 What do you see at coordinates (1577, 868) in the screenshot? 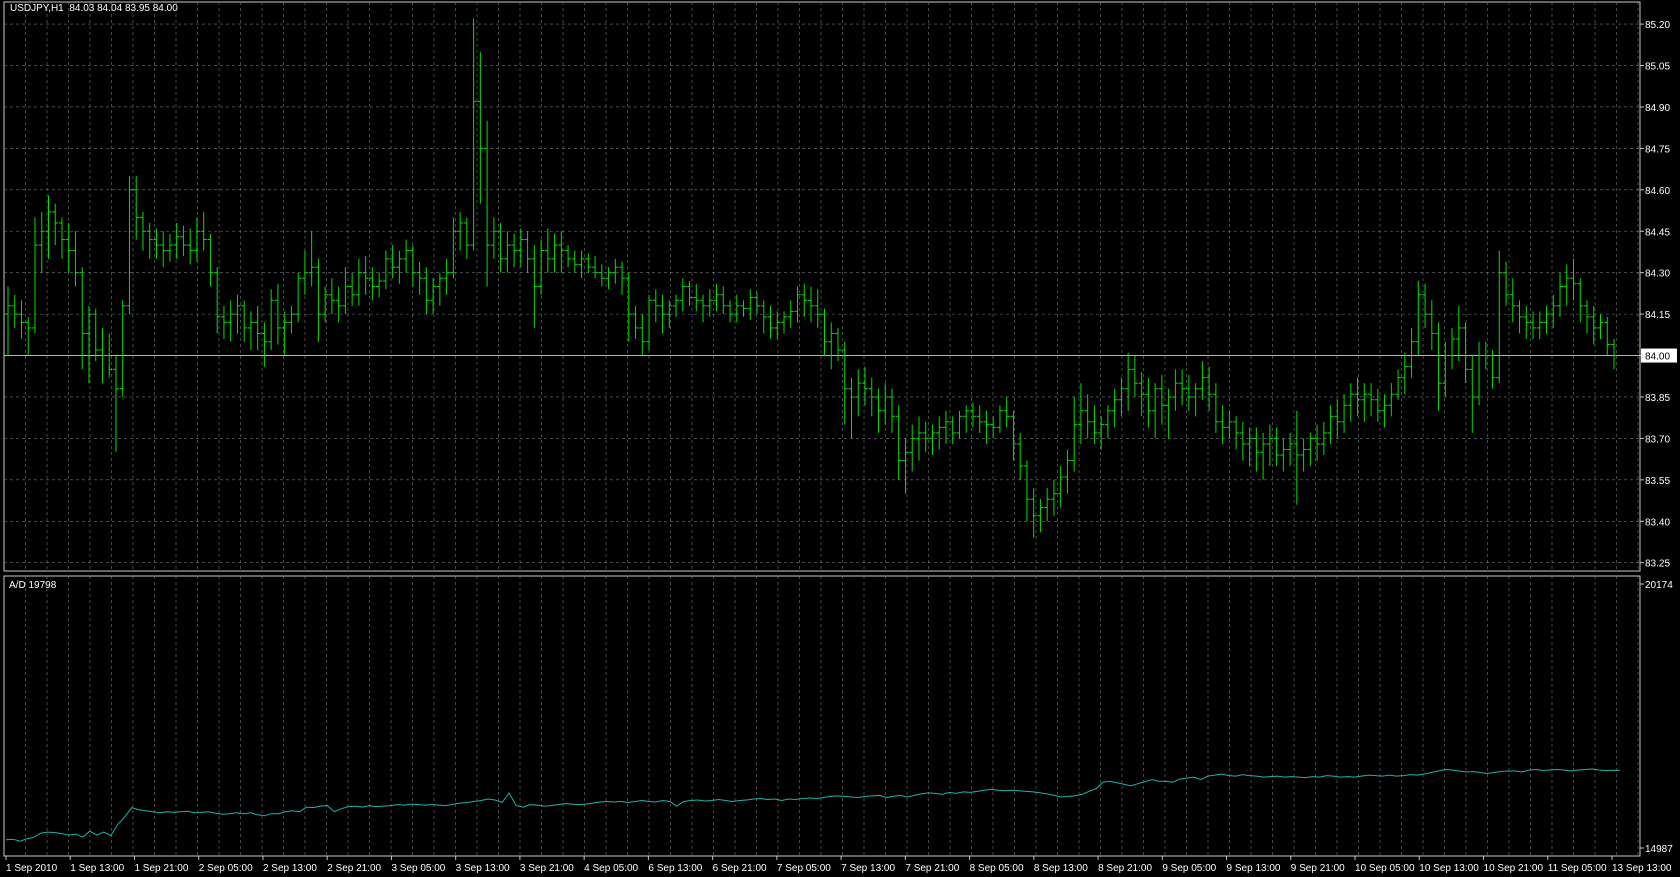
I see `time-axis-label: 11 Sep 05:00` at bounding box center [1577, 868].